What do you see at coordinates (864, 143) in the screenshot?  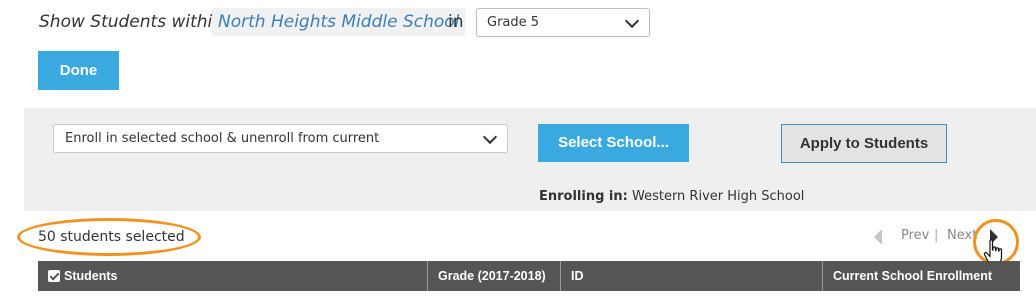 I see `apply-to-students-button: Apply to Students` at bounding box center [864, 143].